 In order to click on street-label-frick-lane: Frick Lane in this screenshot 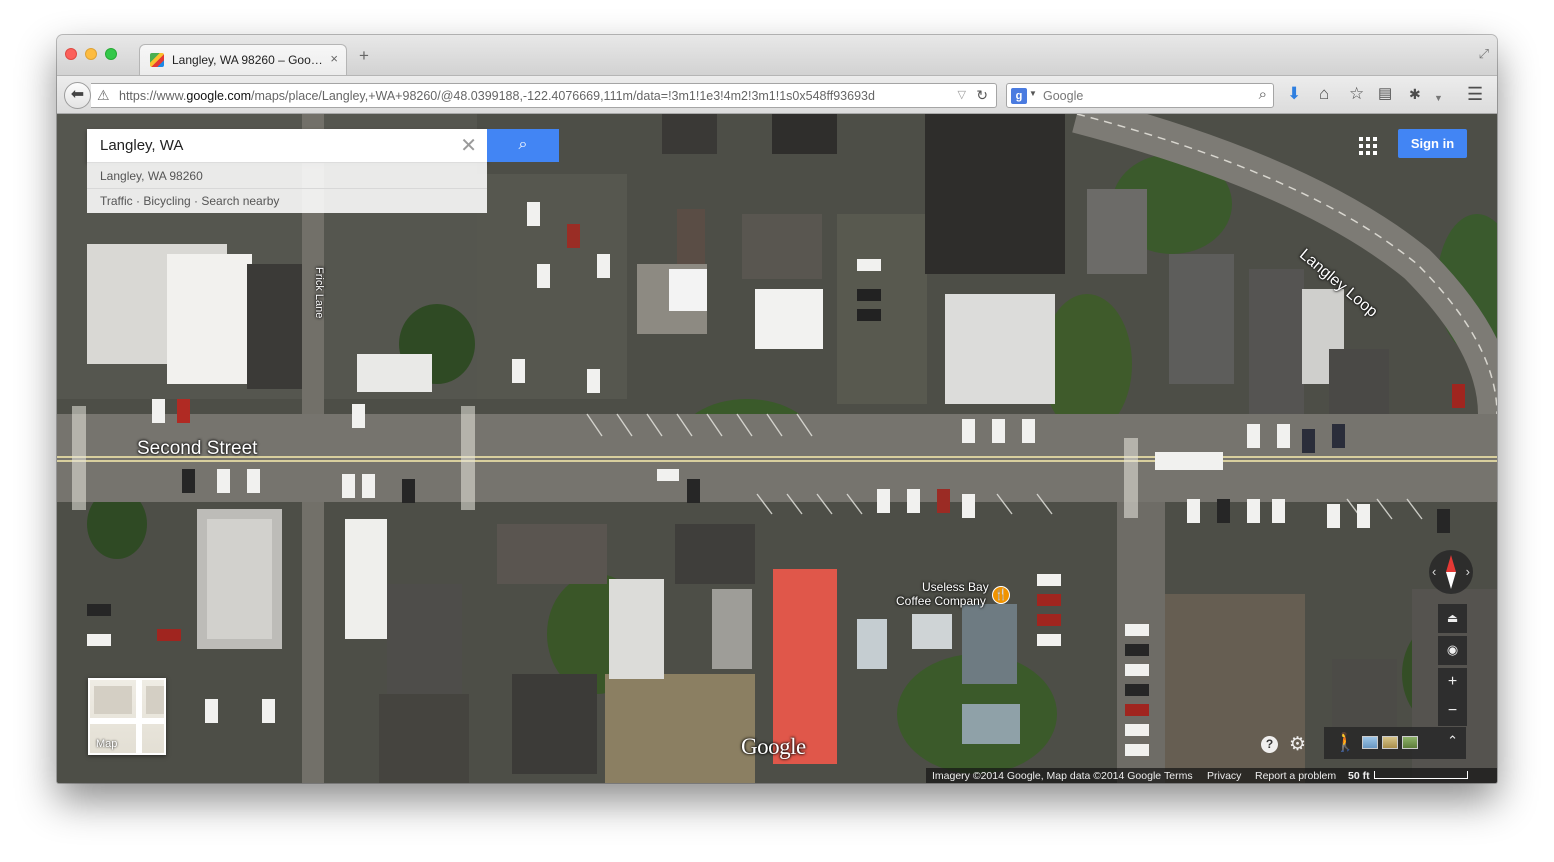, I will do `click(319, 293)`.